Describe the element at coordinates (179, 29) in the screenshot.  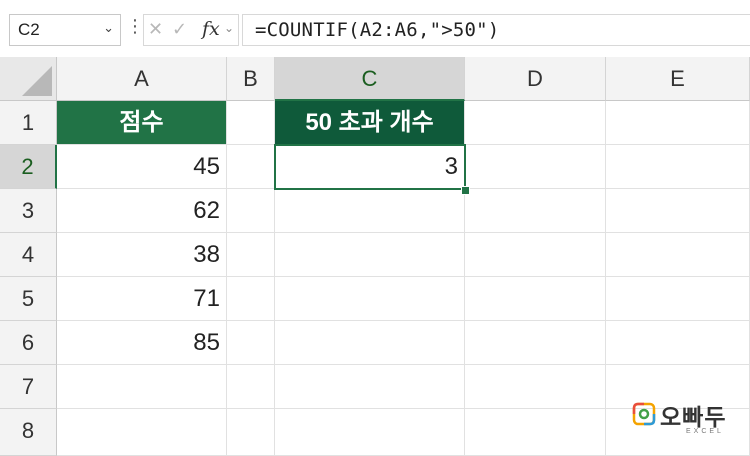
I see `check-icon: ✓` at that location.